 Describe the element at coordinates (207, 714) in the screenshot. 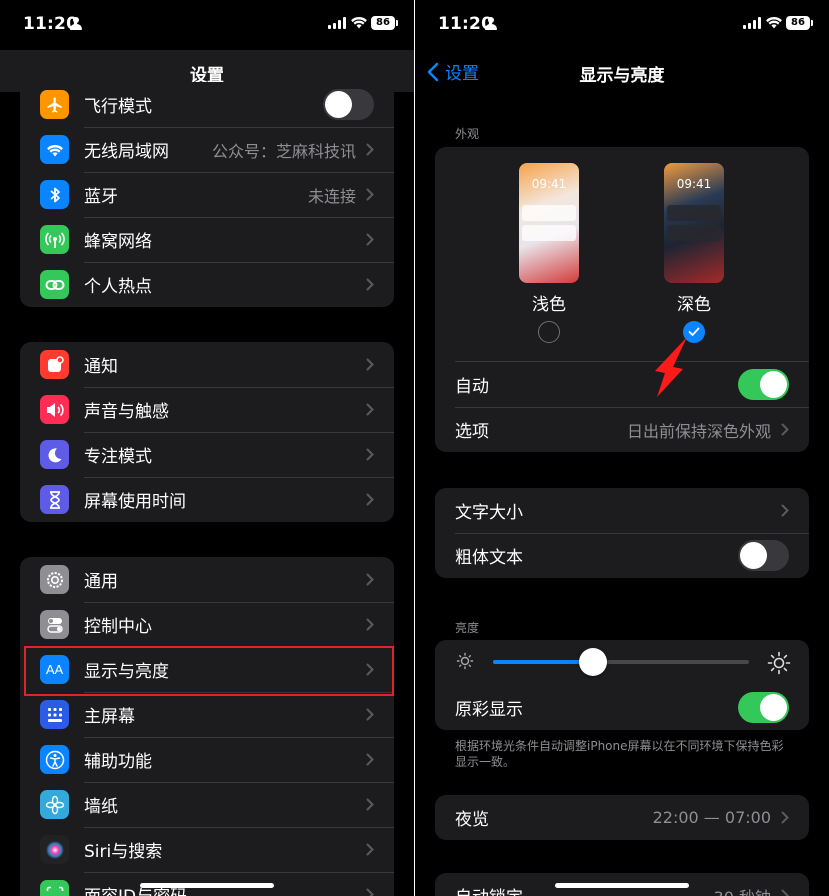

I see `settings-row-home-screen: 主屏幕` at that location.